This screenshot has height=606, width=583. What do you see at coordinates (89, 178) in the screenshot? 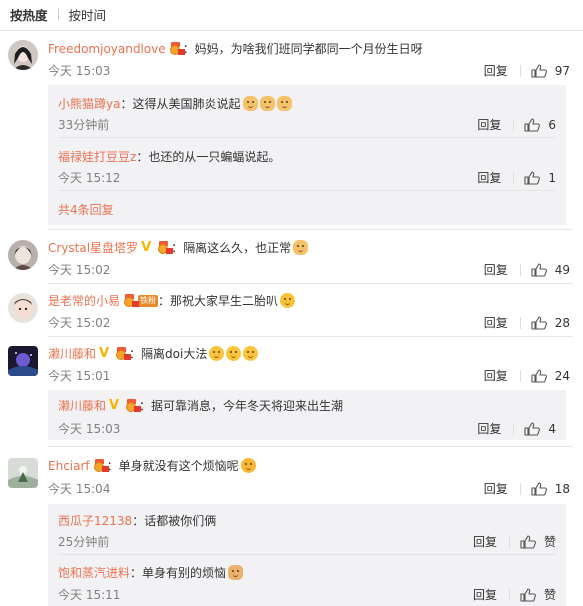
I see `reply-time: 今天 15:12` at bounding box center [89, 178].